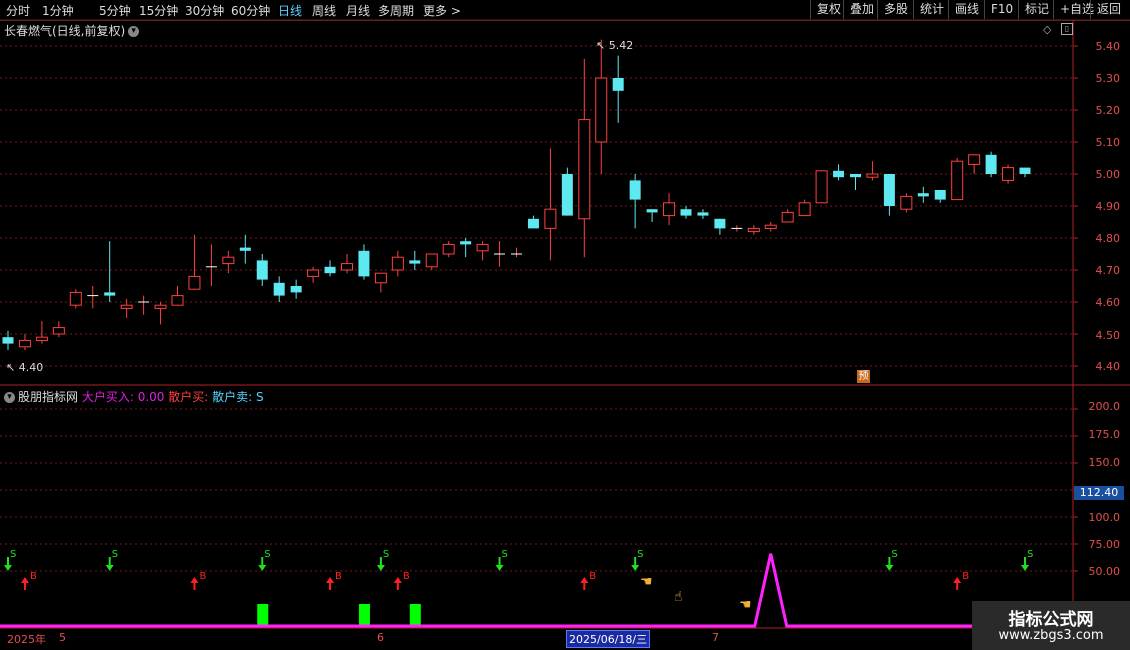 This screenshot has height=650, width=1130. What do you see at coordinates (1047, 29) in the screenshot?
I see `diamond-icon: ◇` at bounding box center [1047, 29].